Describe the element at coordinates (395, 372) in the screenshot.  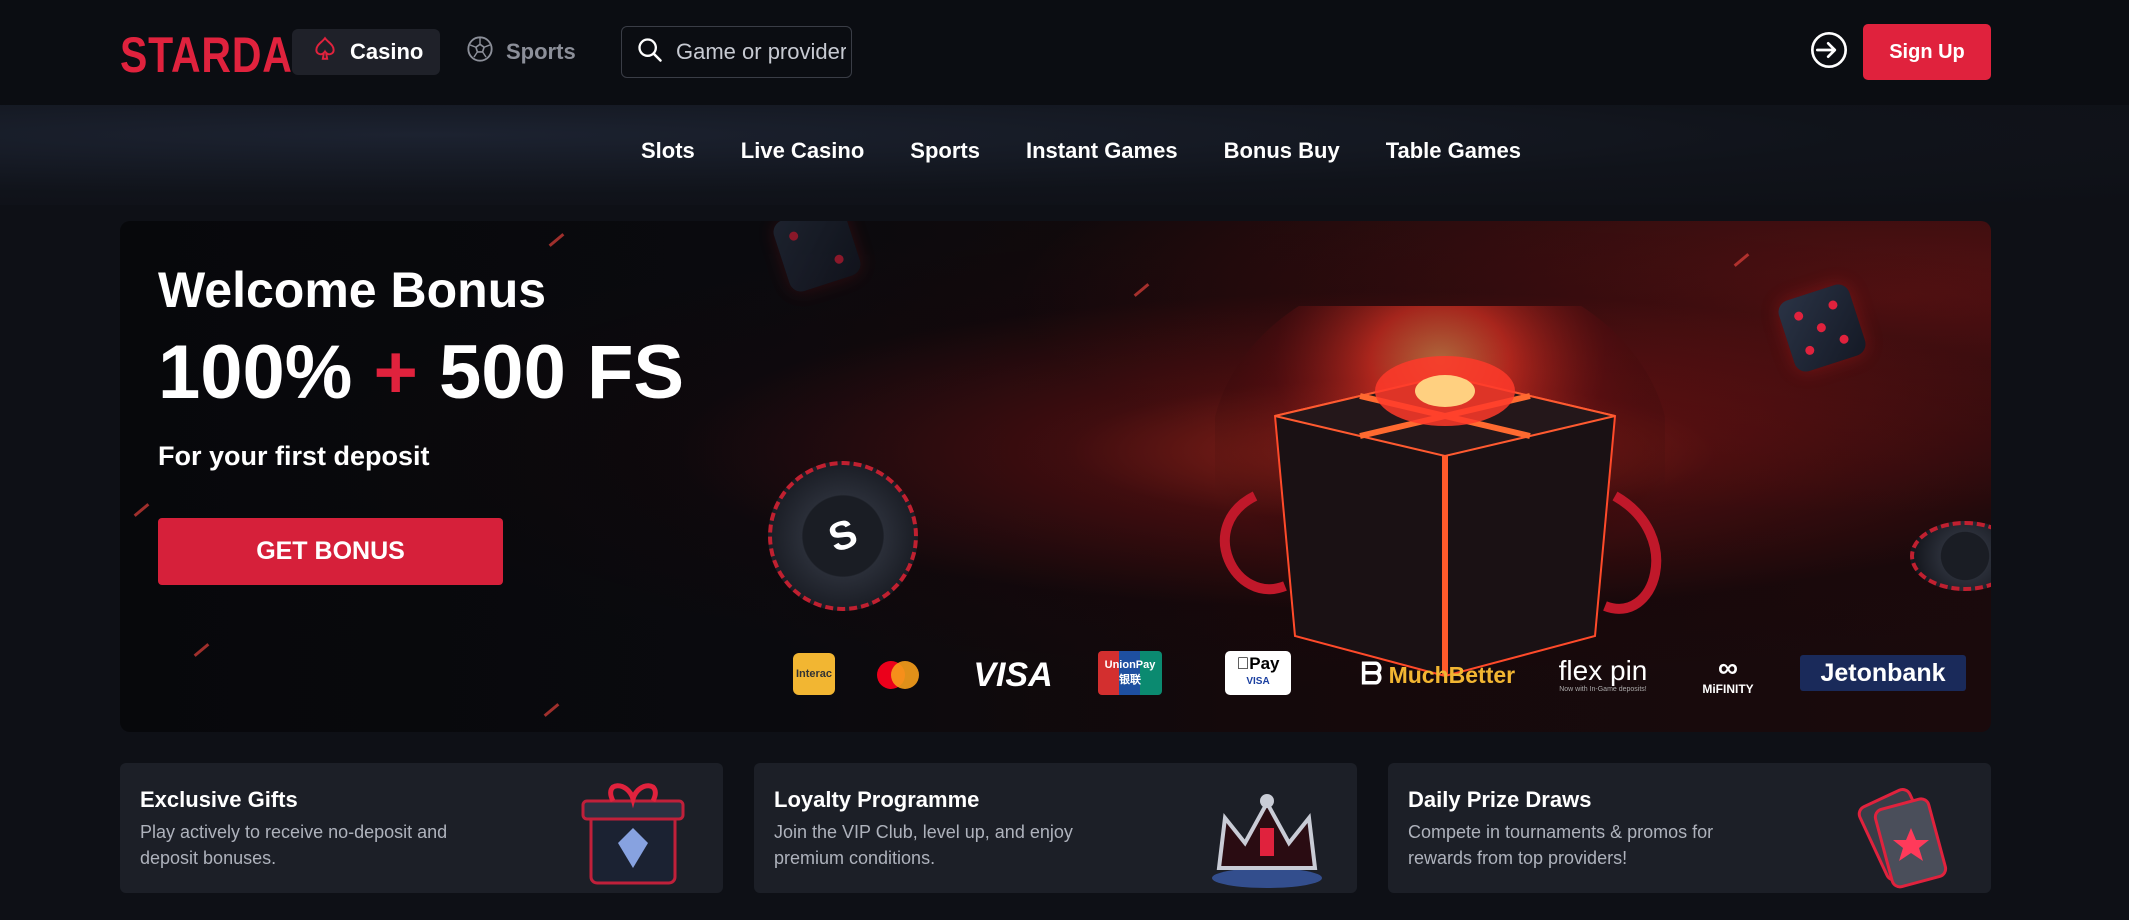
I see `hero-offer-plus: +` at that location.